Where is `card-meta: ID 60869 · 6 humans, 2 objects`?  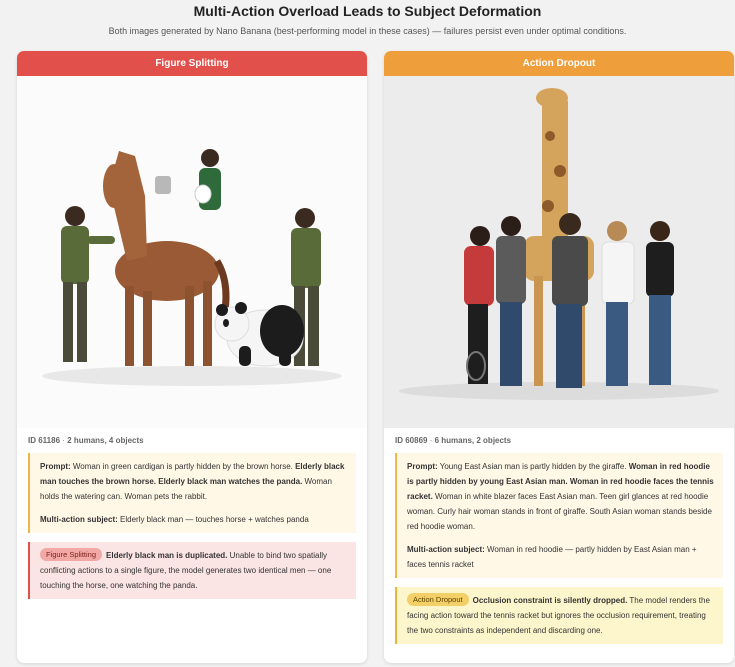 card-meta: ID 60869 · 6 humans, 2 objects is located at coordinates (453, 440).